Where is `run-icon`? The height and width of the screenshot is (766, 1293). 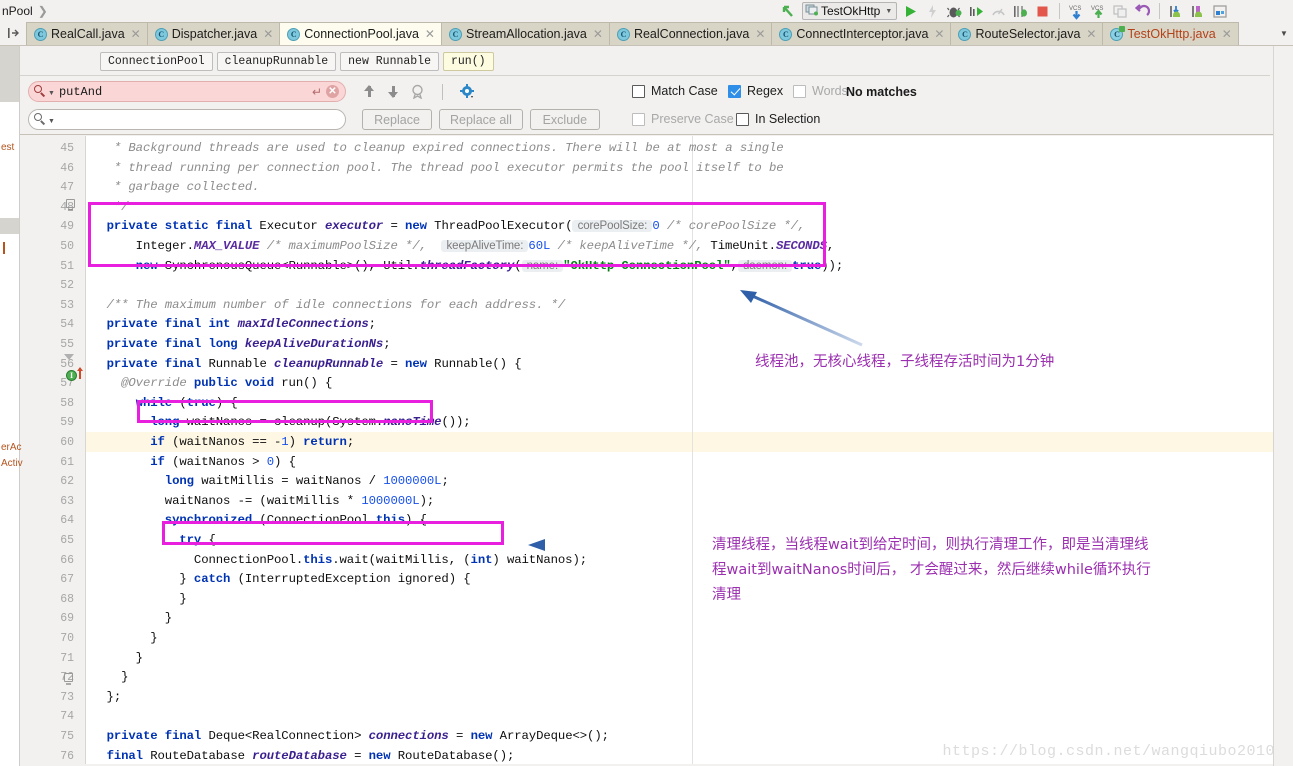 run-icon is located at coordinates (910, 11).